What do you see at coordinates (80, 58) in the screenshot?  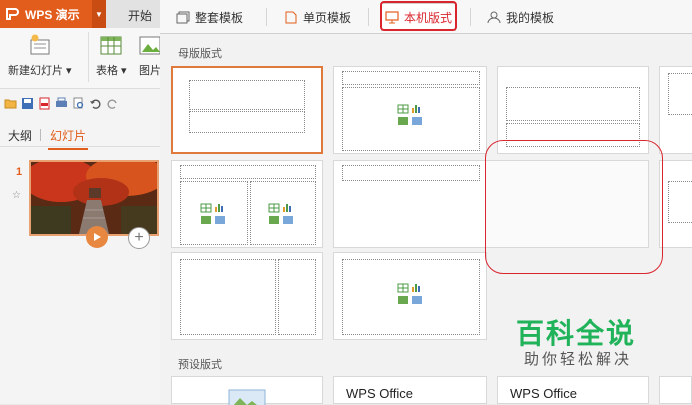 I see `ribbon: 新建幻灯片 ▾ 表格 ▾ 图片` at bounding box center [80, 58].